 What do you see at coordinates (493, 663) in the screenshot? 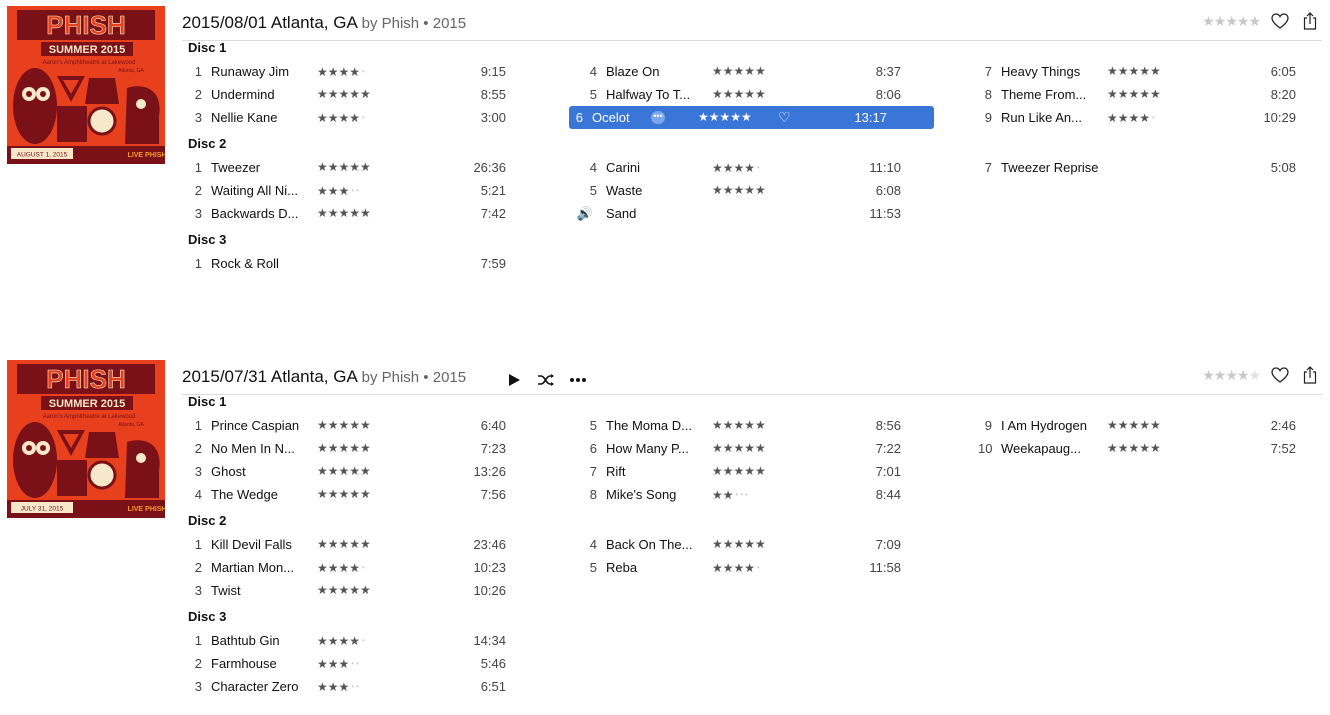
I see `track-duration: 5:46` at bounding box center [493, 663].